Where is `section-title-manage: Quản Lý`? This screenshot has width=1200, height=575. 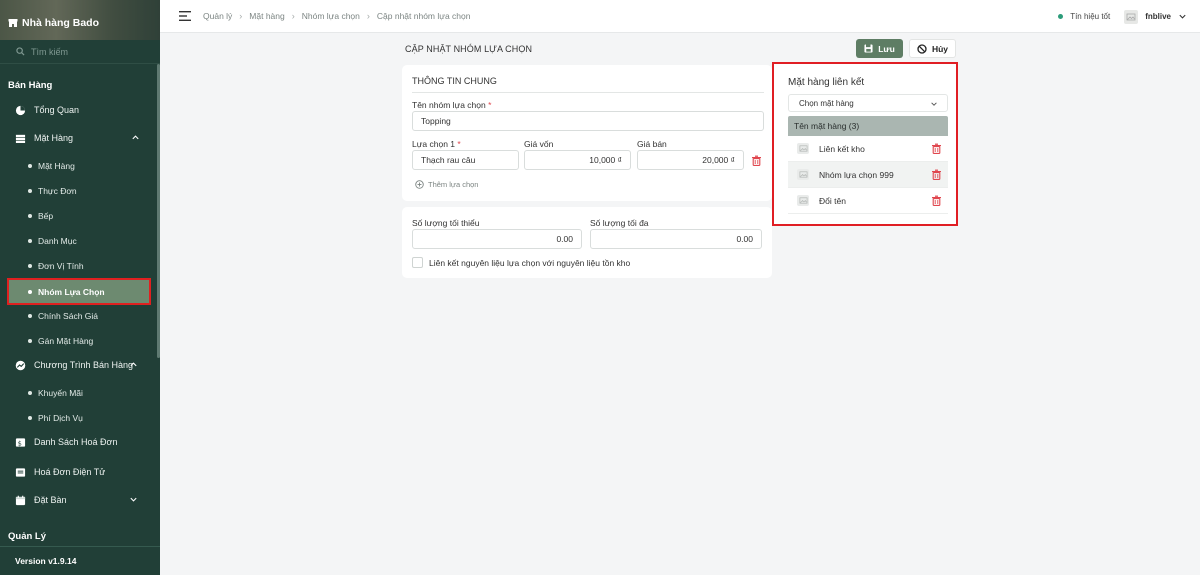 section-title-manage: Quản Lý is located at coordinates (27, 536).